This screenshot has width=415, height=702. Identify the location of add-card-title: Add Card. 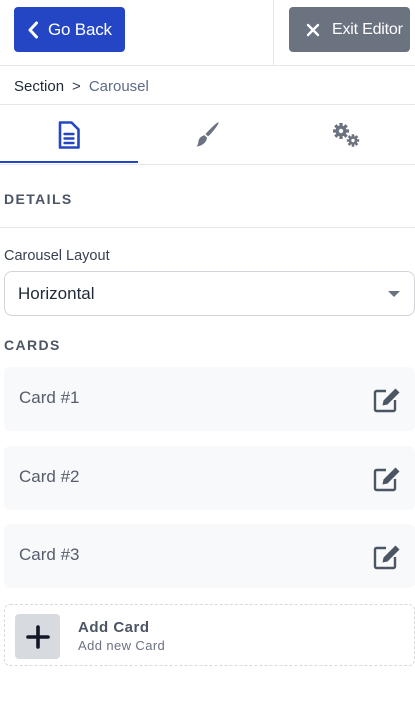
(114, 627).